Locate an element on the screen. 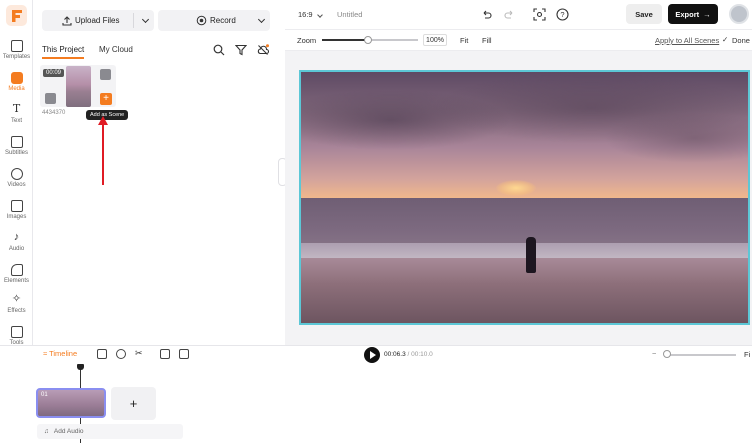  sidebar-item-subtitles: Subtitles is located at coordinates (16, 146).